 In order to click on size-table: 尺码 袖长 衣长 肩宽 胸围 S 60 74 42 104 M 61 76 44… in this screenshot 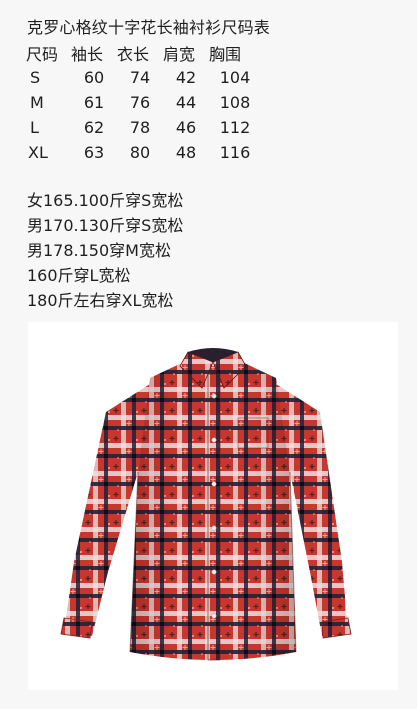, I will do `click(143, 102)`.